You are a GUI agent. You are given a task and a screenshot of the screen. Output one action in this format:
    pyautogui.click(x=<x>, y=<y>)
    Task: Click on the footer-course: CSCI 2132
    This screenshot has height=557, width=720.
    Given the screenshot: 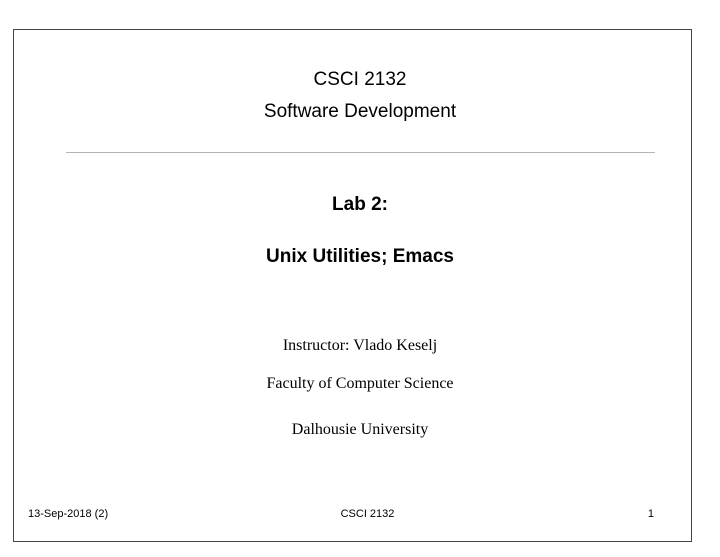 What is the action you would take?
    pyautogui.click(x=367, y=514)
    